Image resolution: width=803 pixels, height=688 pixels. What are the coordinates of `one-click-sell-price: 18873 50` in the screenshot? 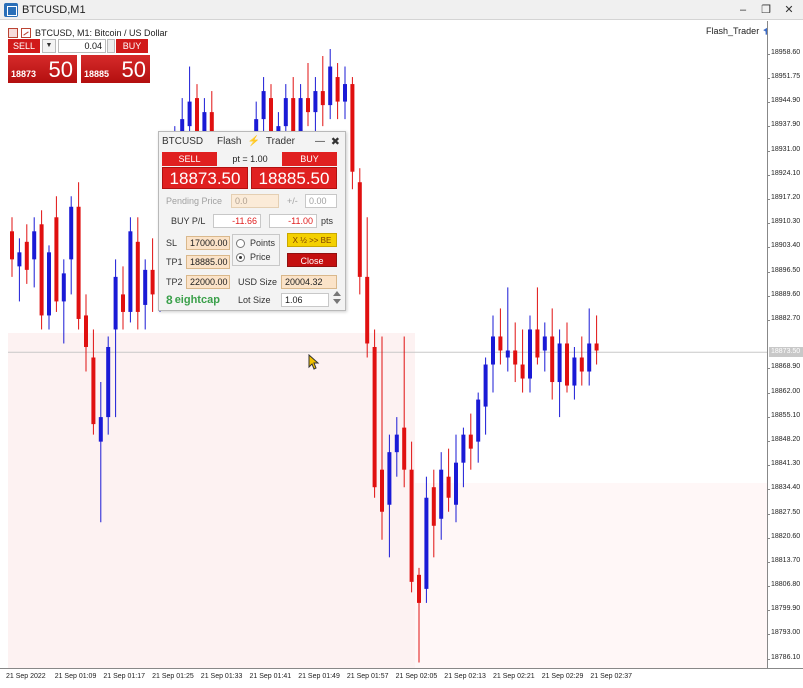 It's located at (42, 69).